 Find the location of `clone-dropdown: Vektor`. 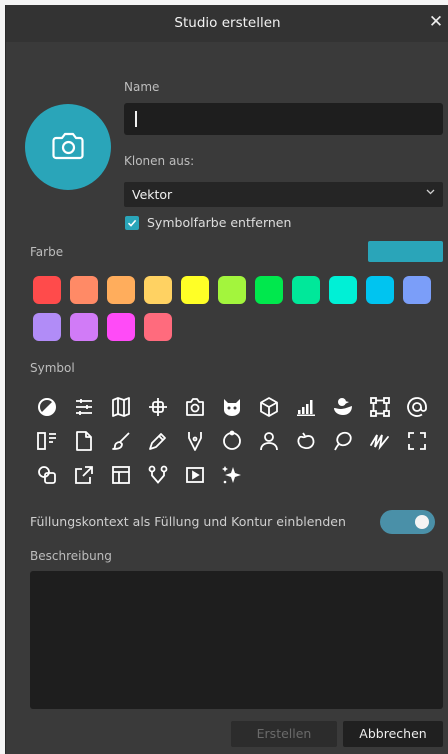

clone-dropdown: Vektor is located at coordinates (283, 194).